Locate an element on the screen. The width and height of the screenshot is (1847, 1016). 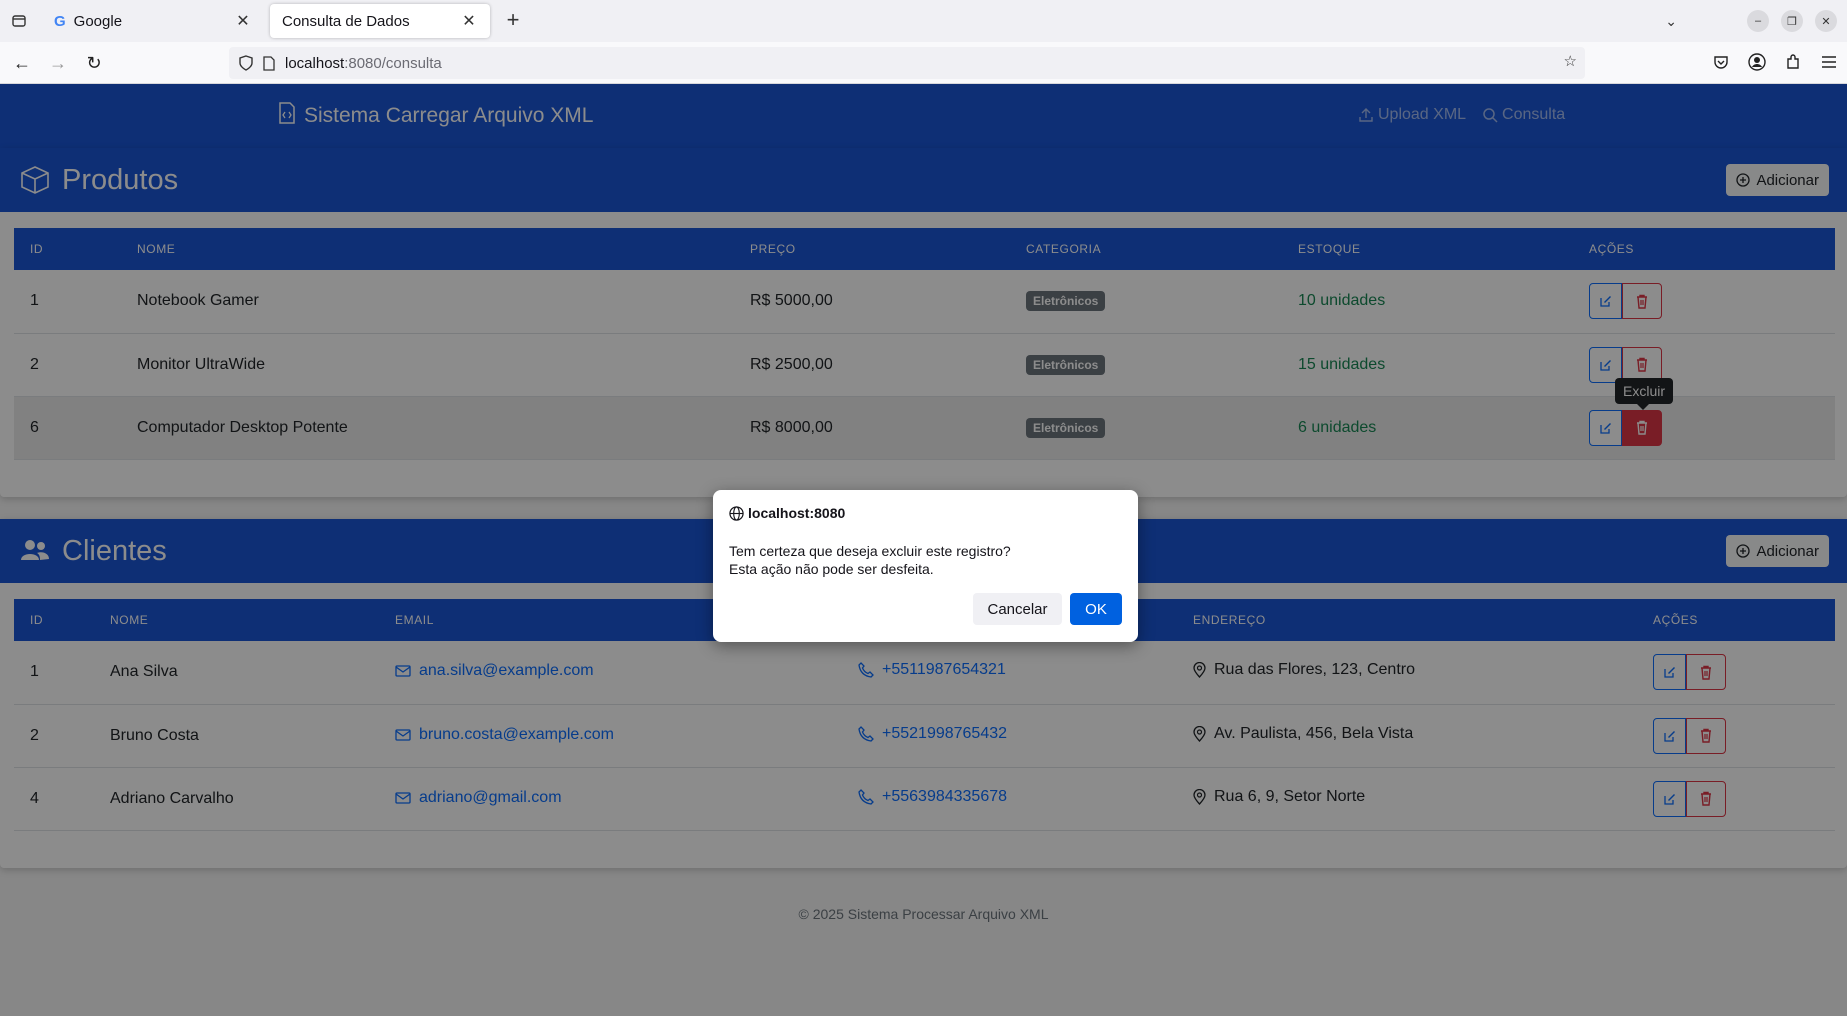
page-icon is located at coordinates (269, 63).